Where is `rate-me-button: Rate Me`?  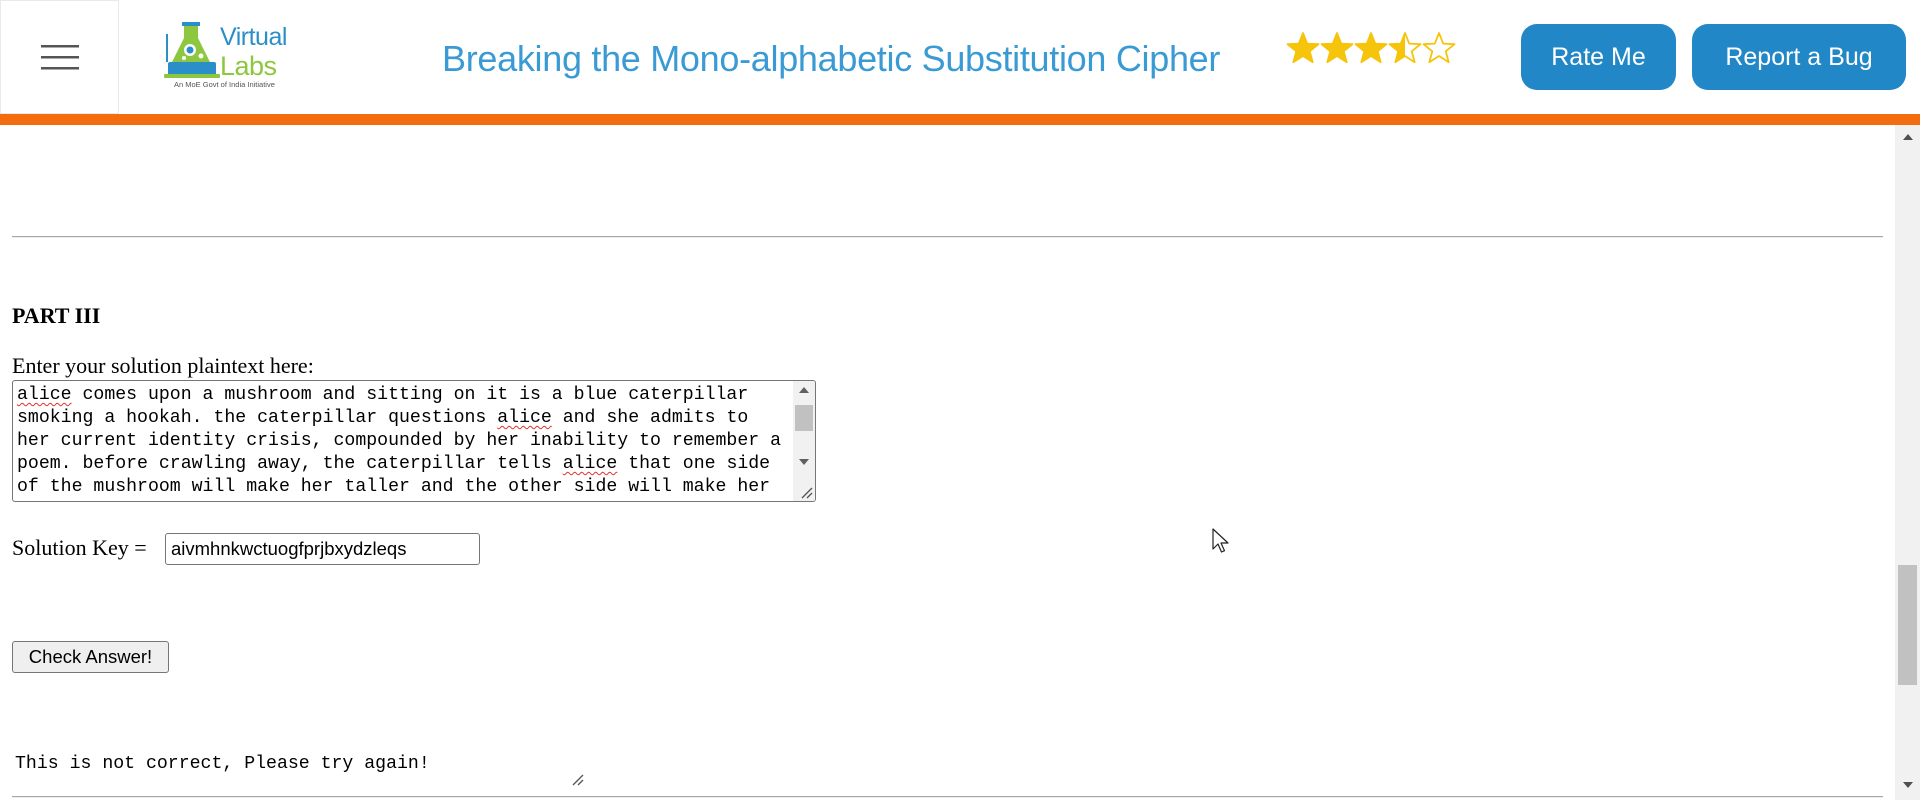
rate-me-button: Rate Me is located at coordinates (1598, 57).